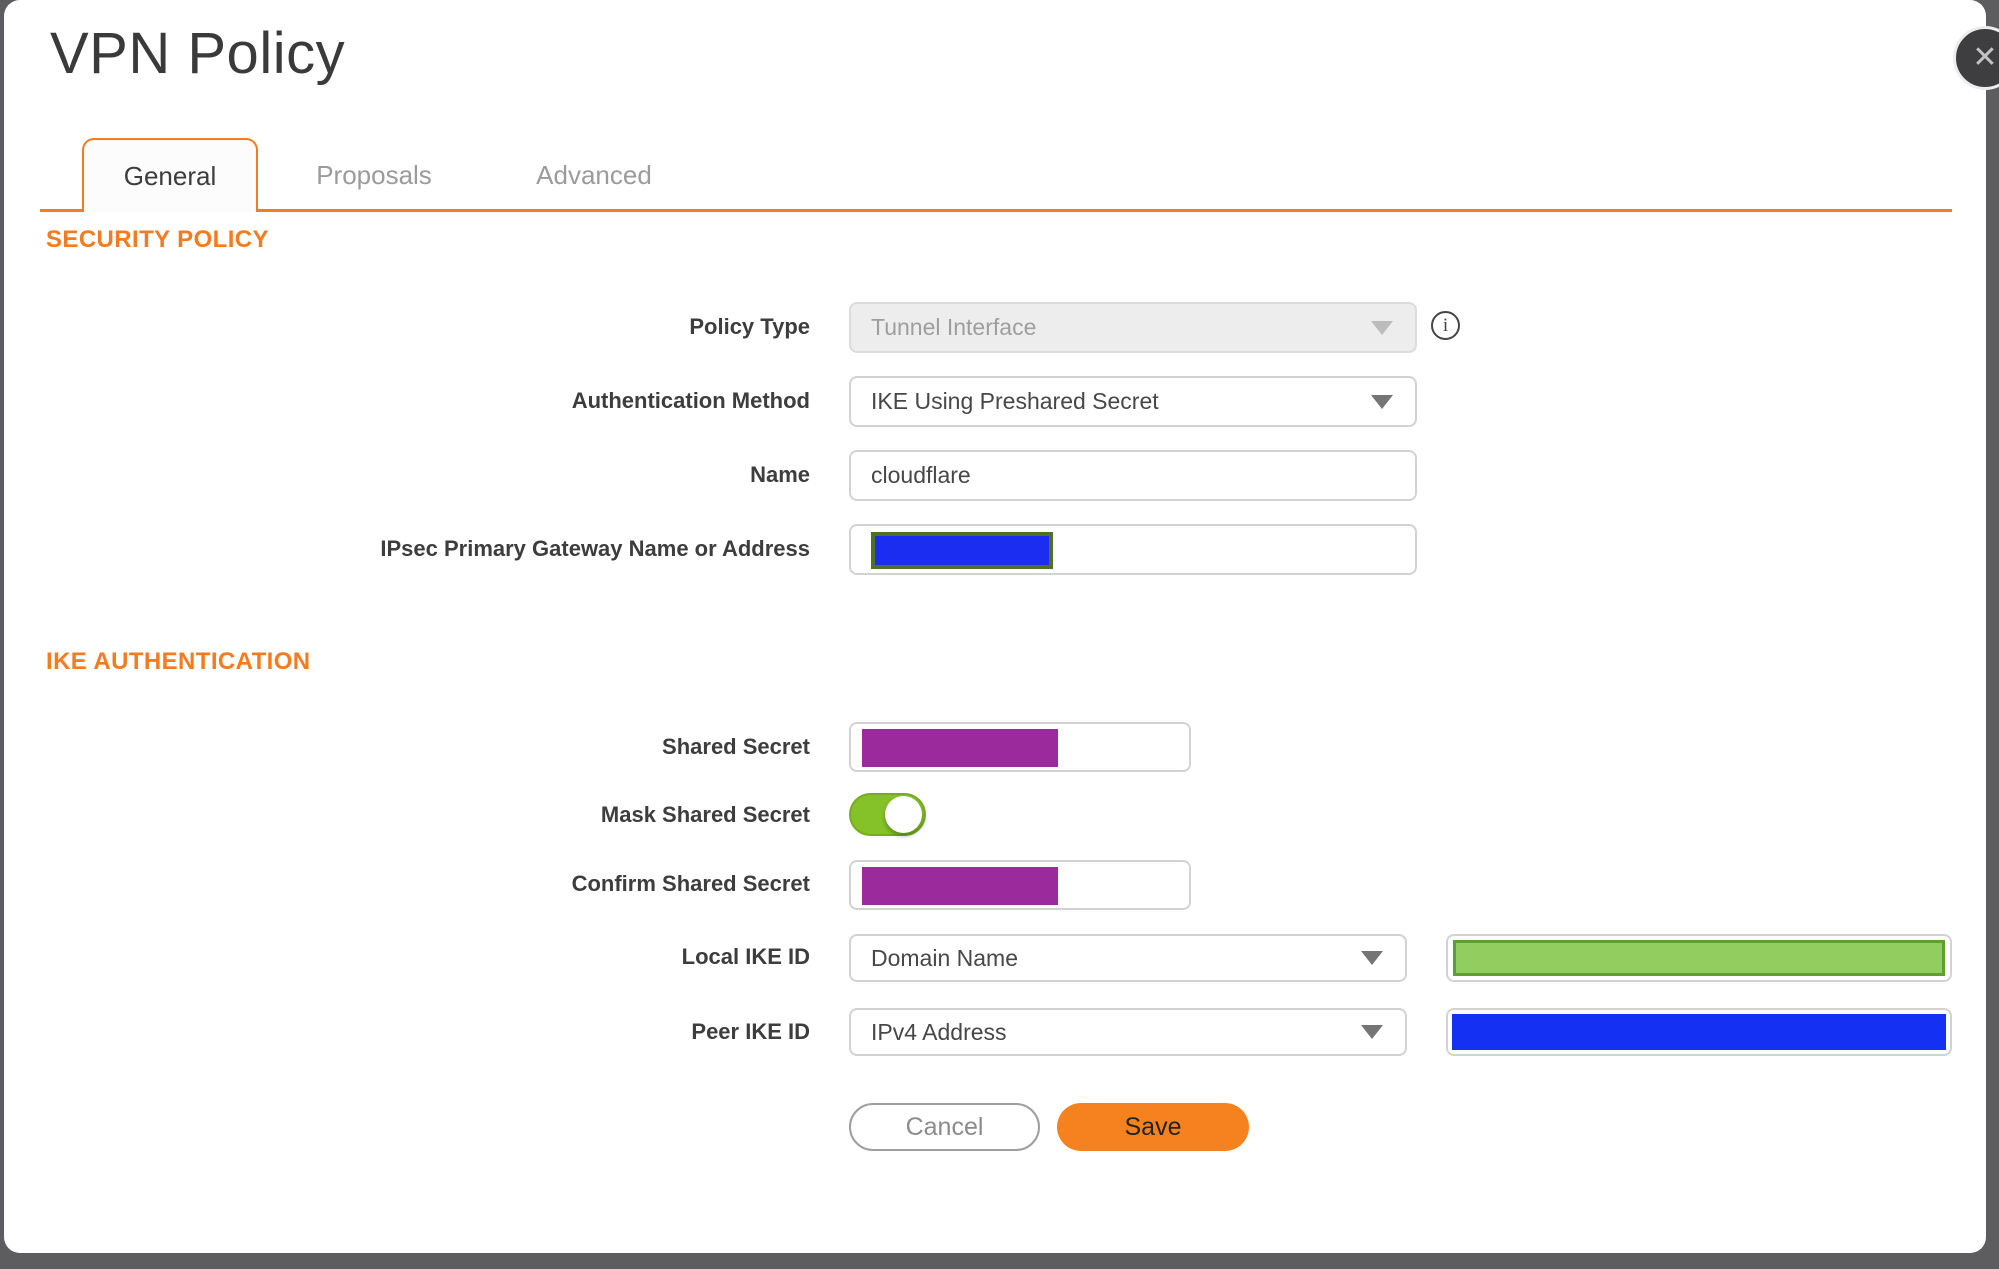  I want to click on tab-general: General, so click(170, 175).